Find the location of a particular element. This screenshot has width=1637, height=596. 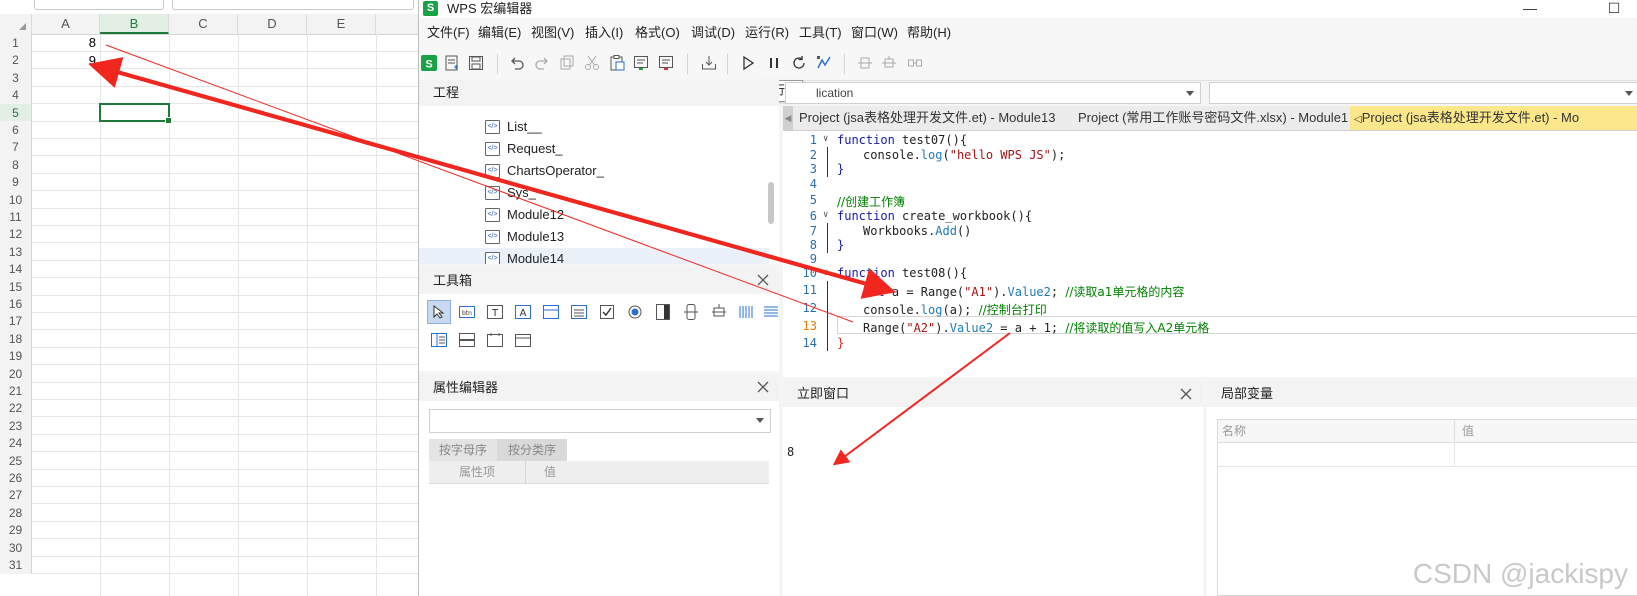

object-combo: lication is located at coordinates (993, 93).